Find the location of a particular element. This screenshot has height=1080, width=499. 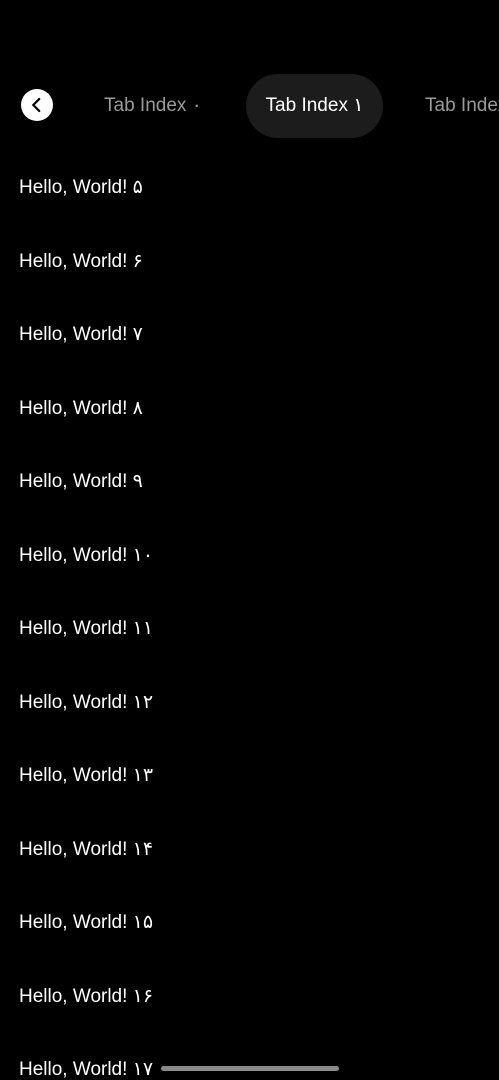

chevron-left-icon is located at coordinates (36, 105).